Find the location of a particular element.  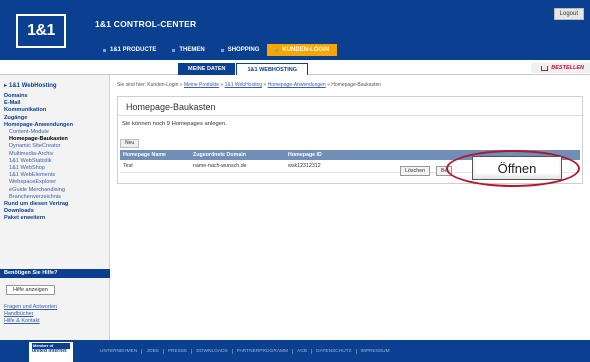

new-homepage-button: Neu is located at coordinates (130, 143).